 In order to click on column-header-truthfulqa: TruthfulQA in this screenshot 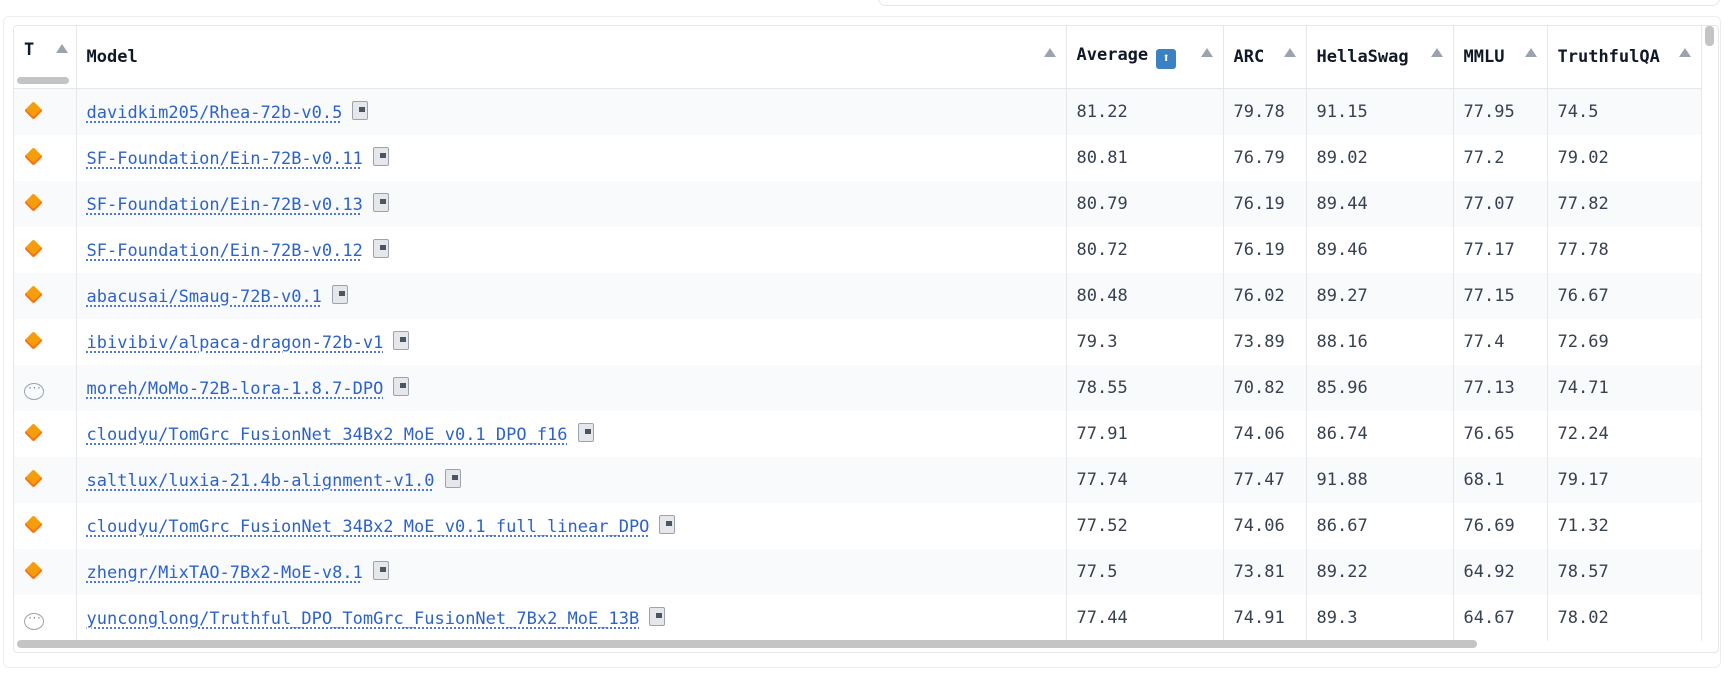, I will do `click(1624, 57)`.